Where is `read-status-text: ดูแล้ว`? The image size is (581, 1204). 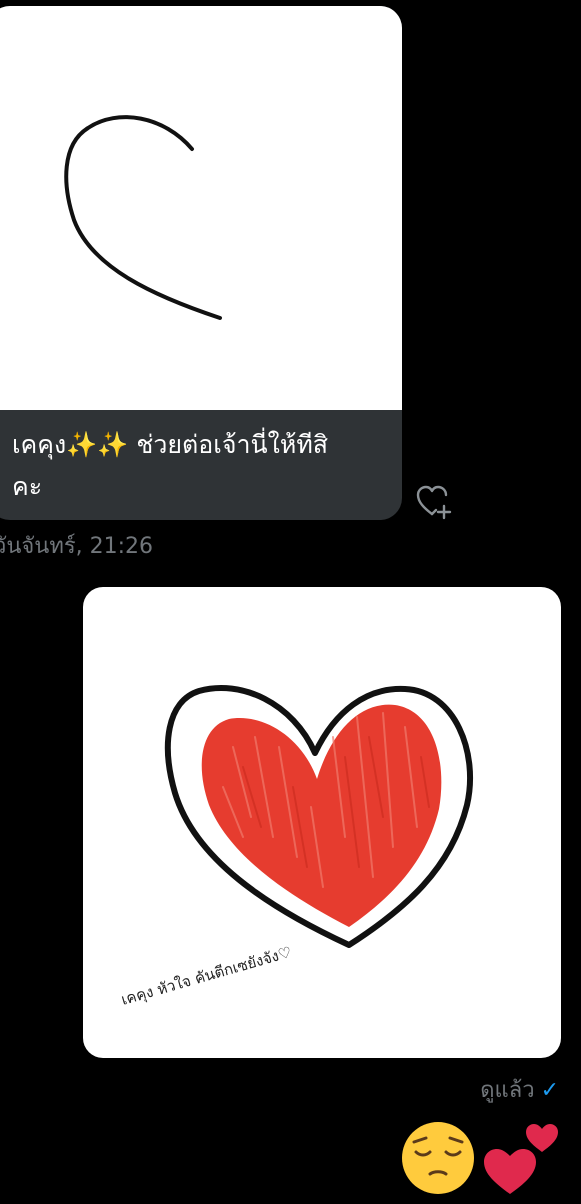
read-status-text: ดูแล้ว is located at coordinates (507, 1090).